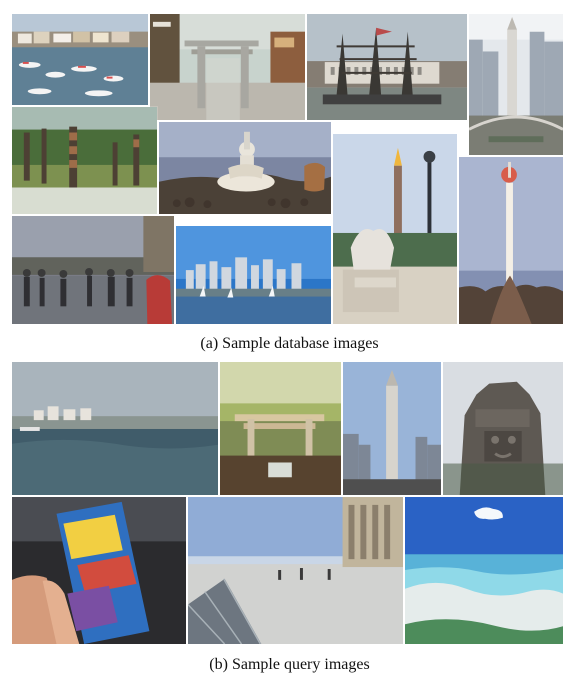 The height and width of the screenshot is (689, 579). What do you see at coordinates (503, 428) in the screenshot?
I see `stone-face-query-image` at bounding box center [503, 428].